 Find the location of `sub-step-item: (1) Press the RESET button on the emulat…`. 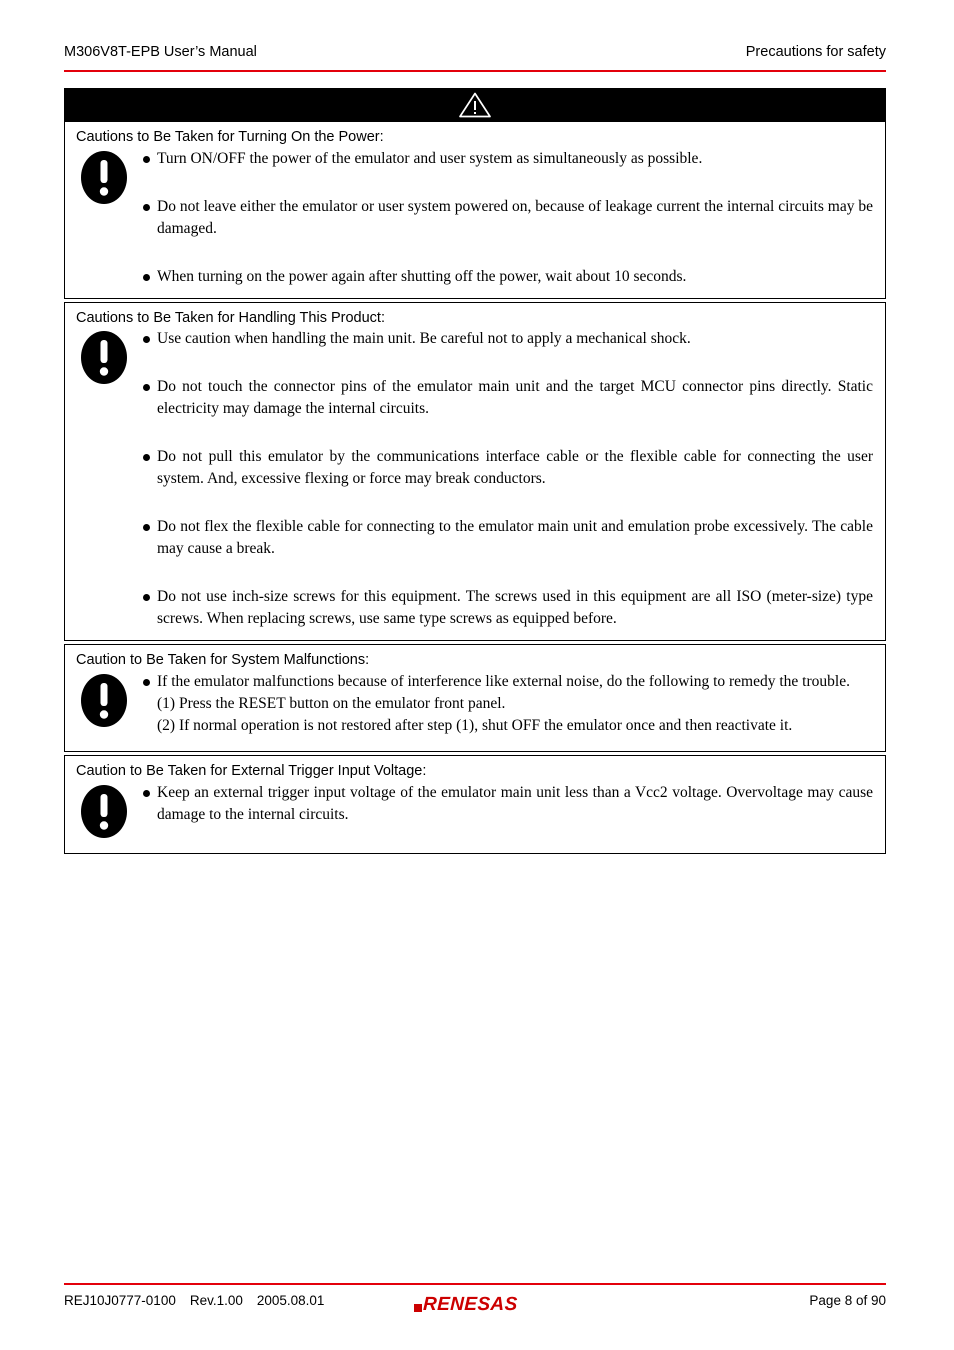

sub-step-item: (1) Press the RESET button on the emulat… is located at coordinates (331, 704).